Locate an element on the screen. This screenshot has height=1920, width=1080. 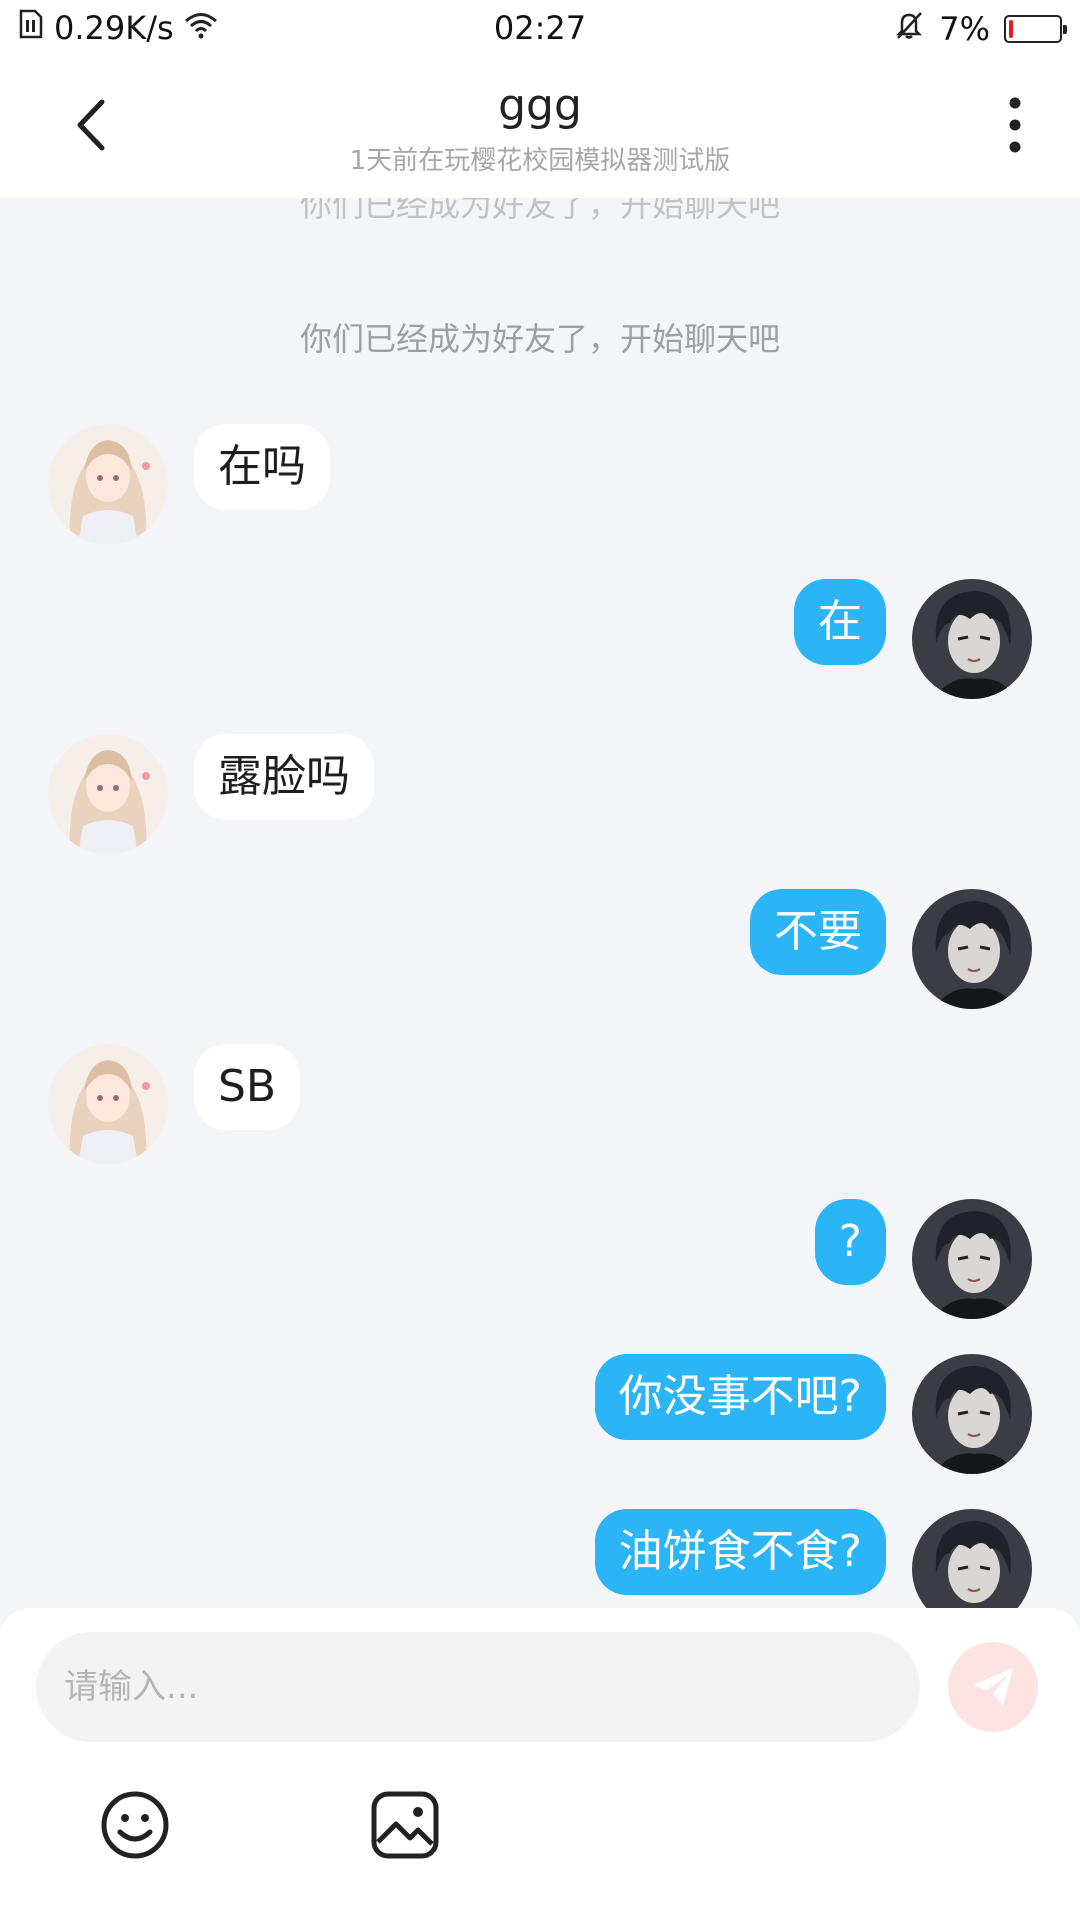
send-button is located at coordinates (993, 1687).